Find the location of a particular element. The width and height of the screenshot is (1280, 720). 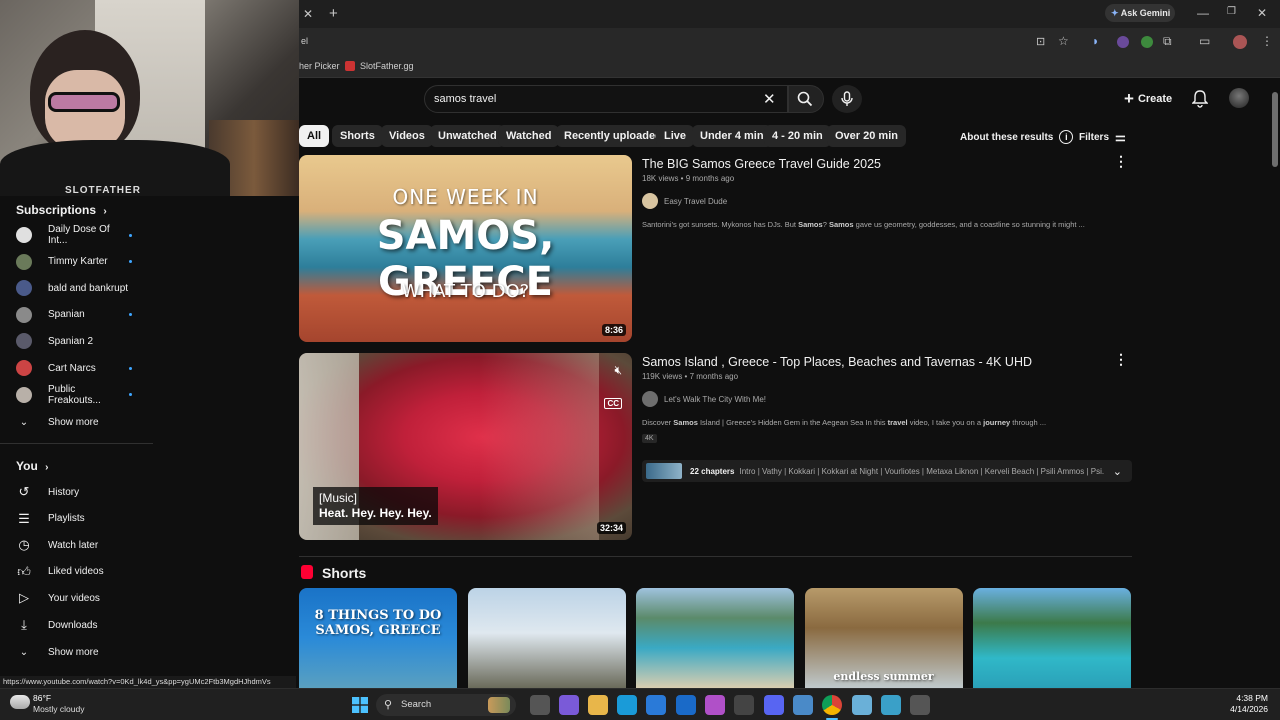

ask-gemini-button: ✦ Ask Gemini is located at coordinates (1140, 13).